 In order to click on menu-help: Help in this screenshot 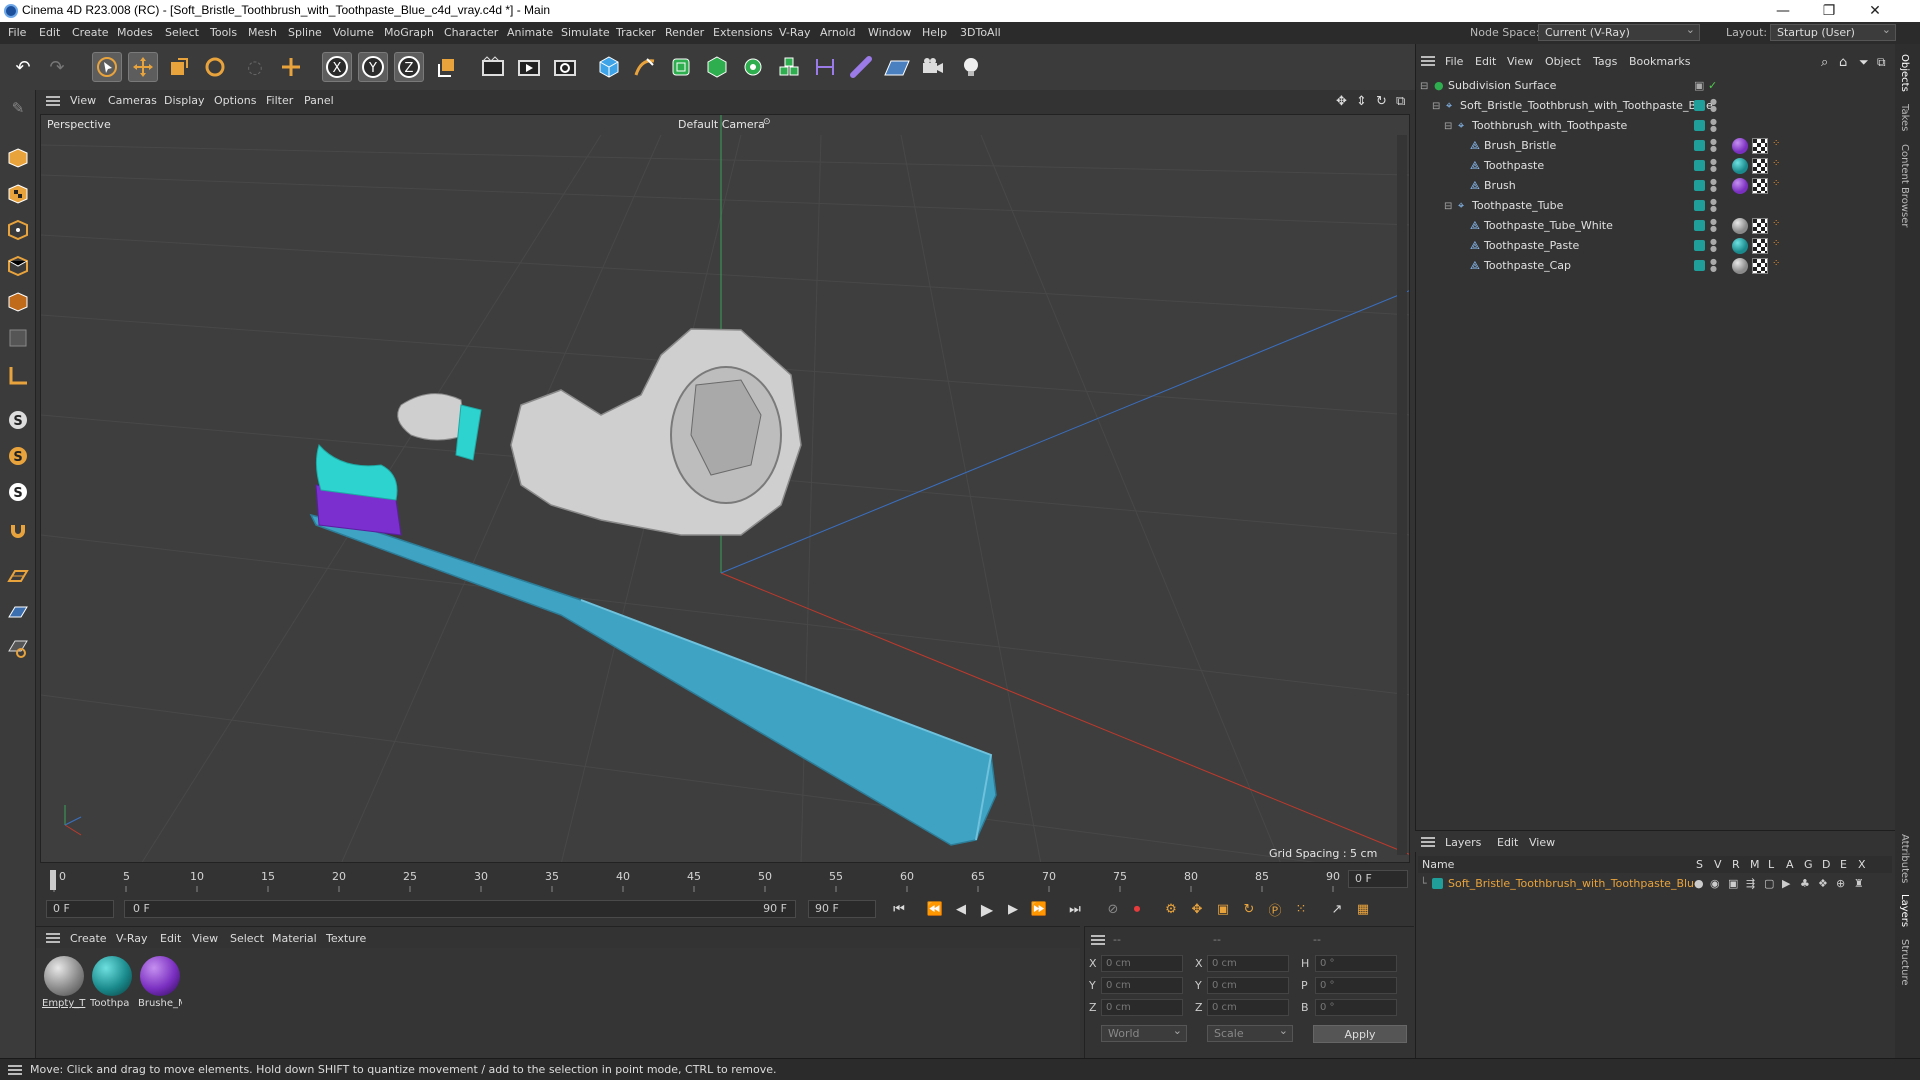, I will do `click(934, 32)`.